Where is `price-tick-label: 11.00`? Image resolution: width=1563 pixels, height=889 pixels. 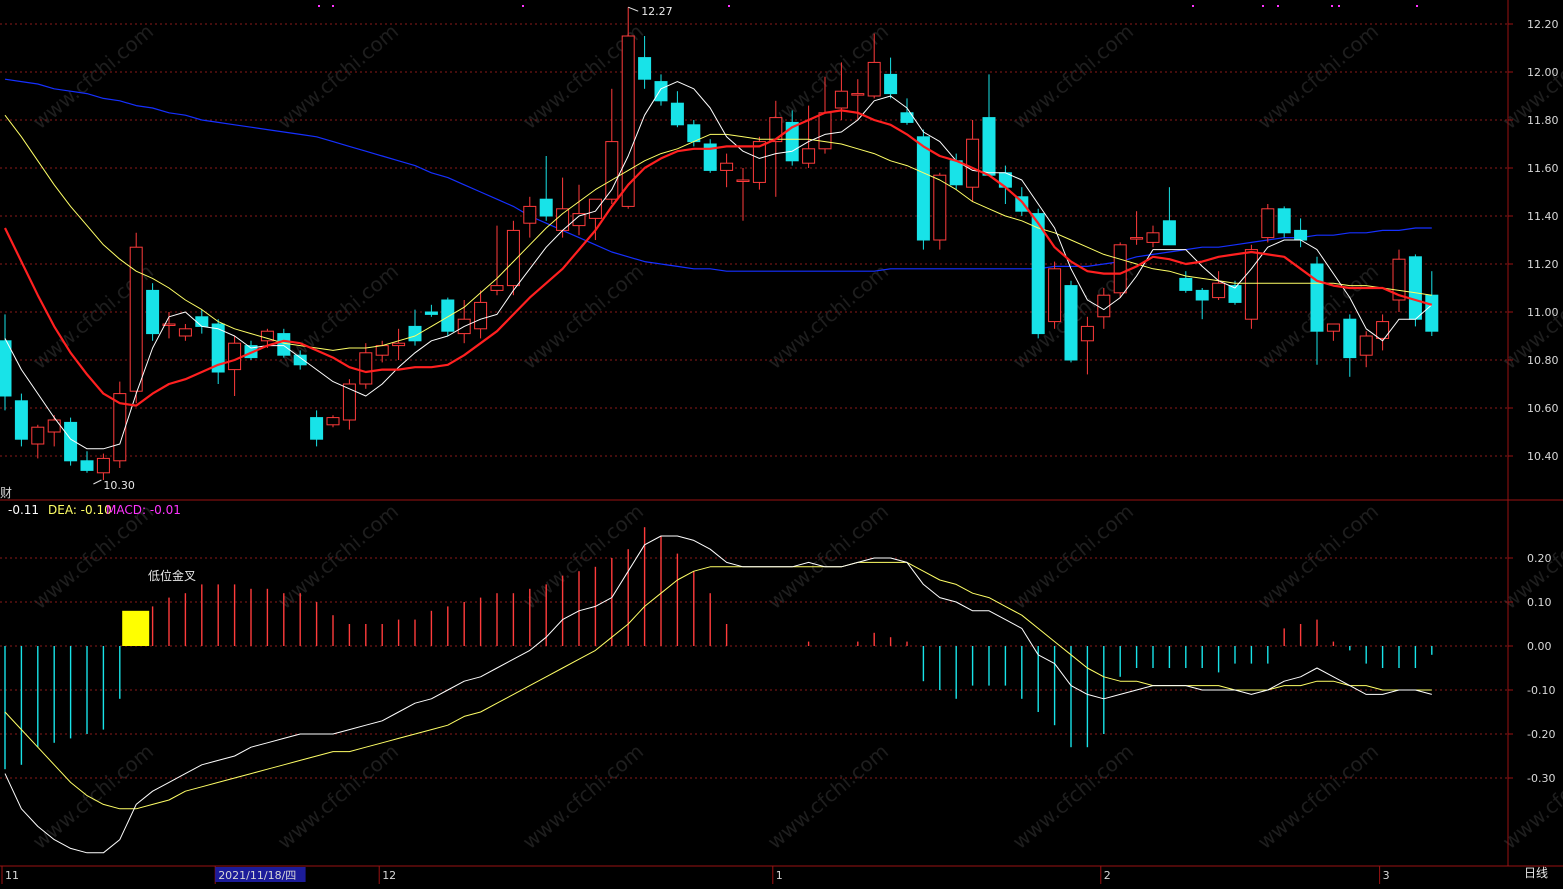
price-tick-label: 11.00 is located at coordinates (1543, 312).